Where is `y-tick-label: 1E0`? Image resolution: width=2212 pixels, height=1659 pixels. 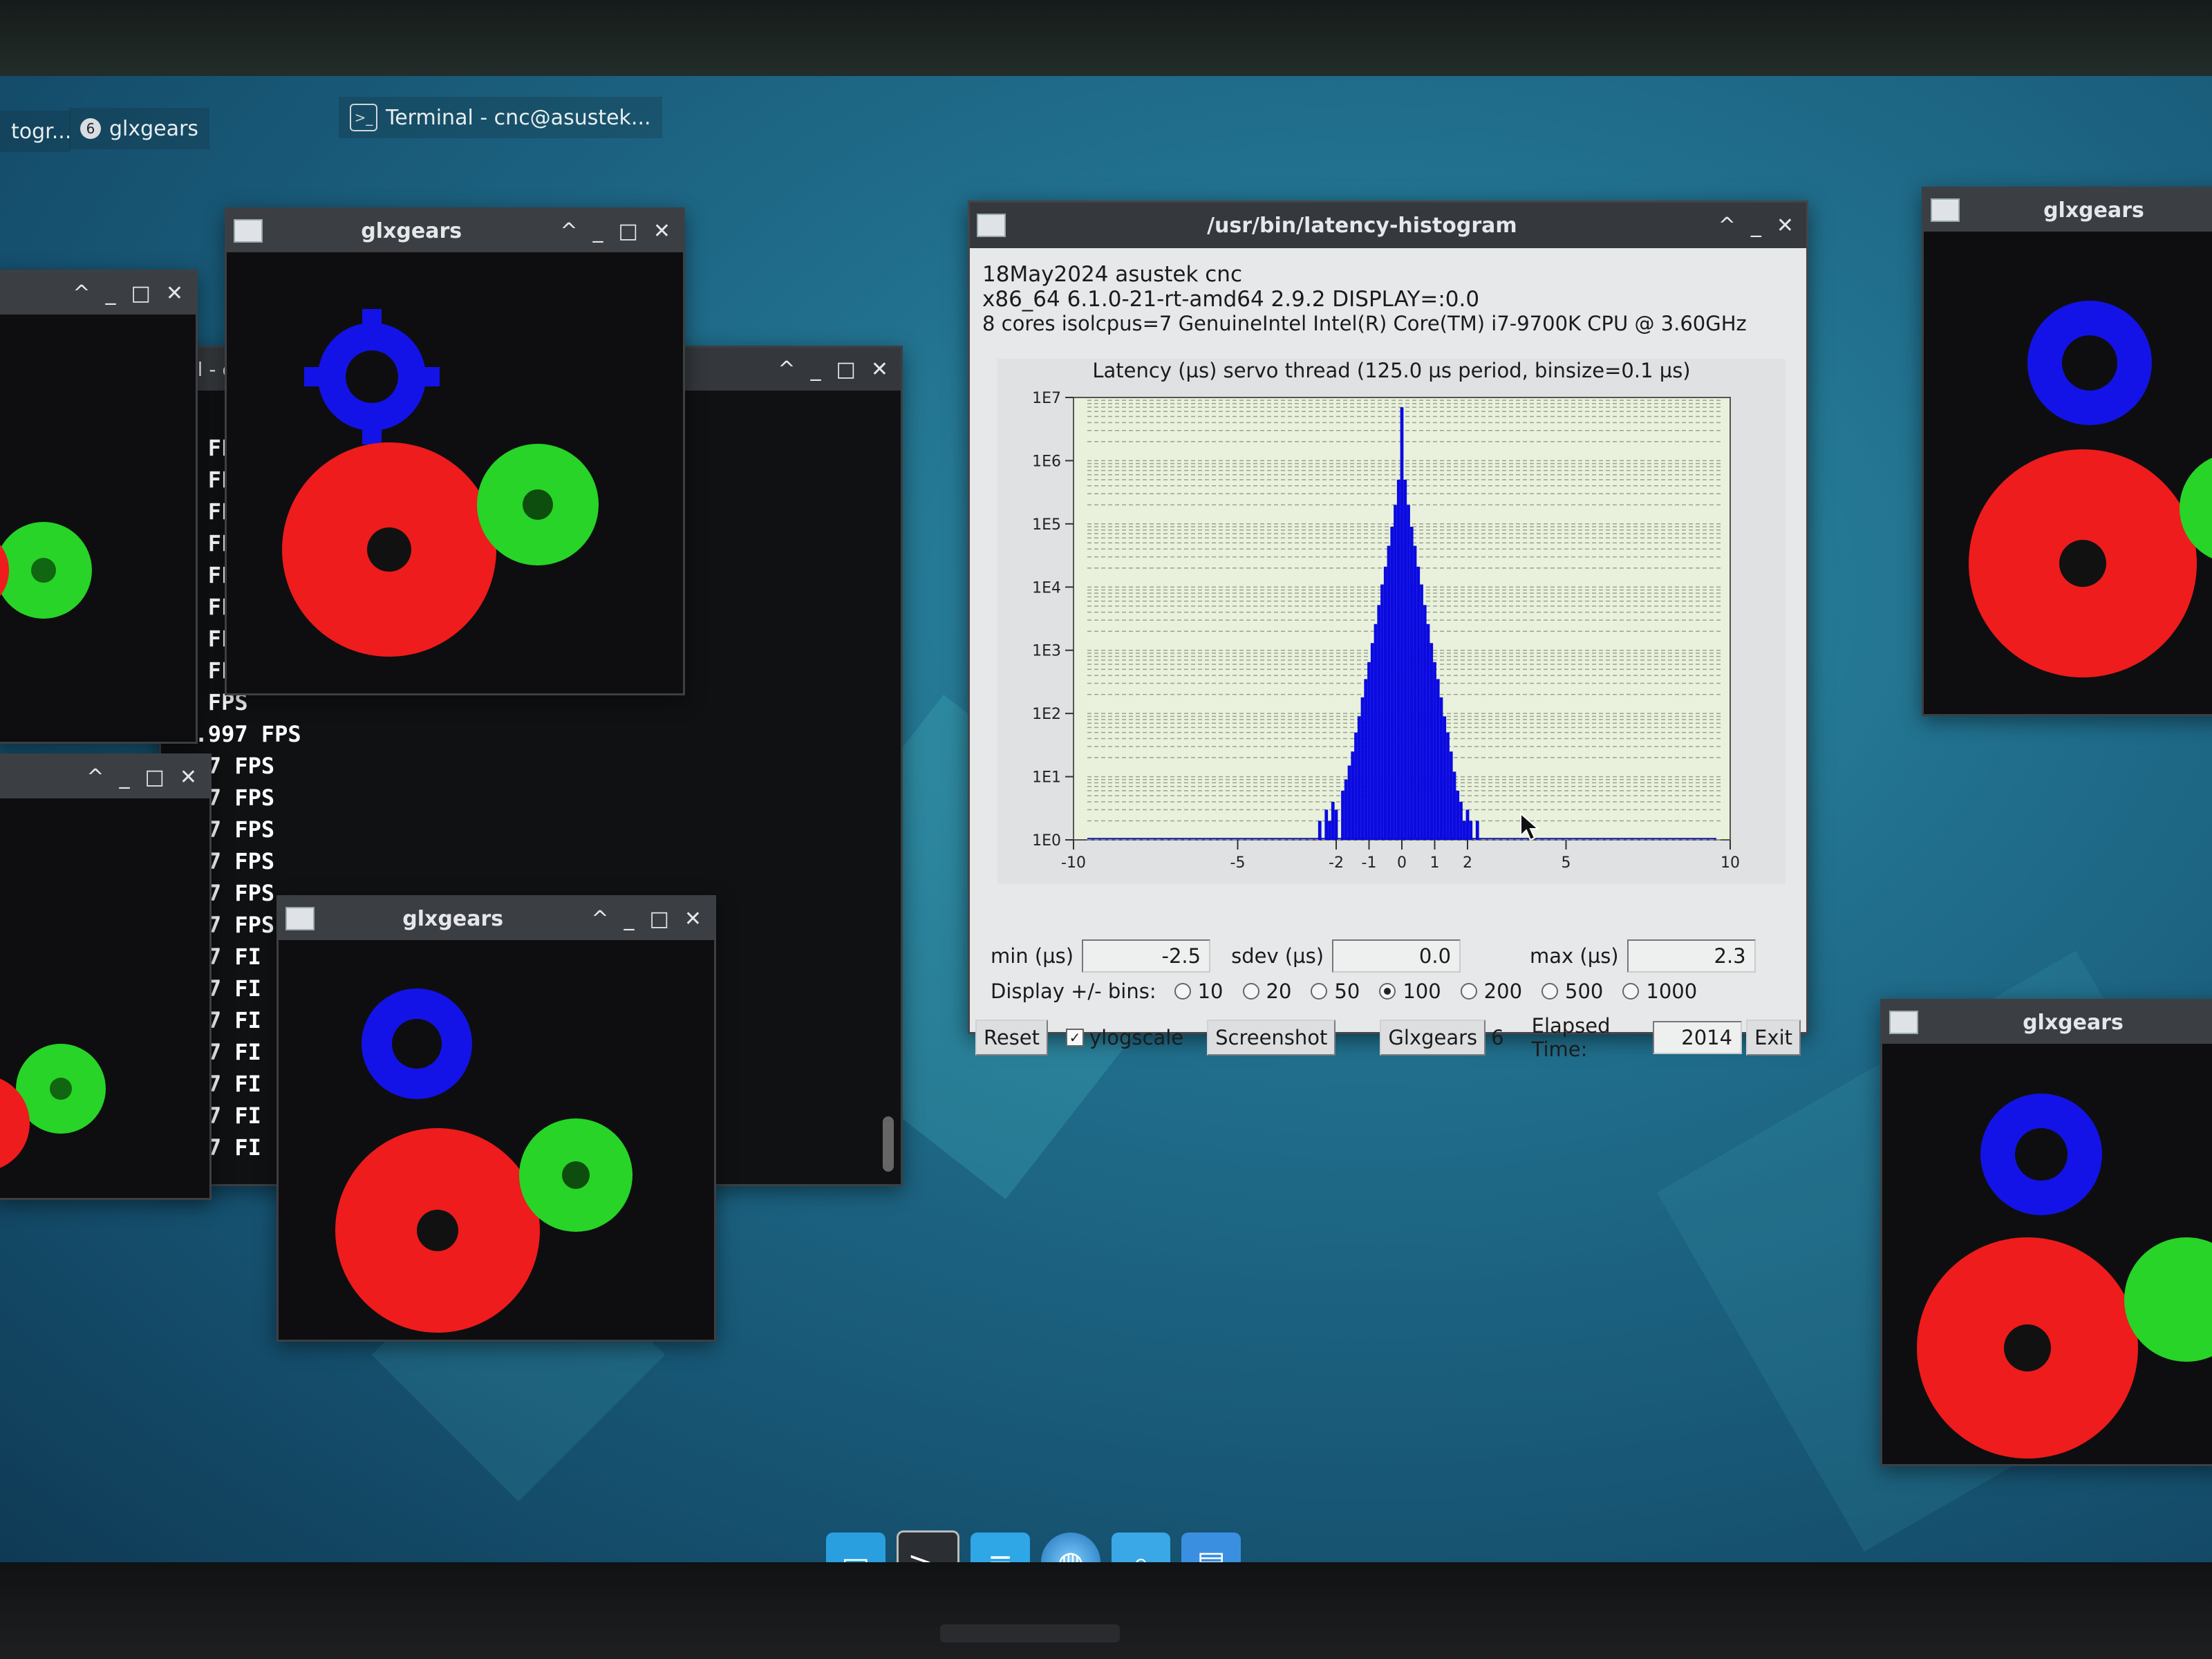
y-tick-label: 1E0 is located at coordinates (1046, 841).